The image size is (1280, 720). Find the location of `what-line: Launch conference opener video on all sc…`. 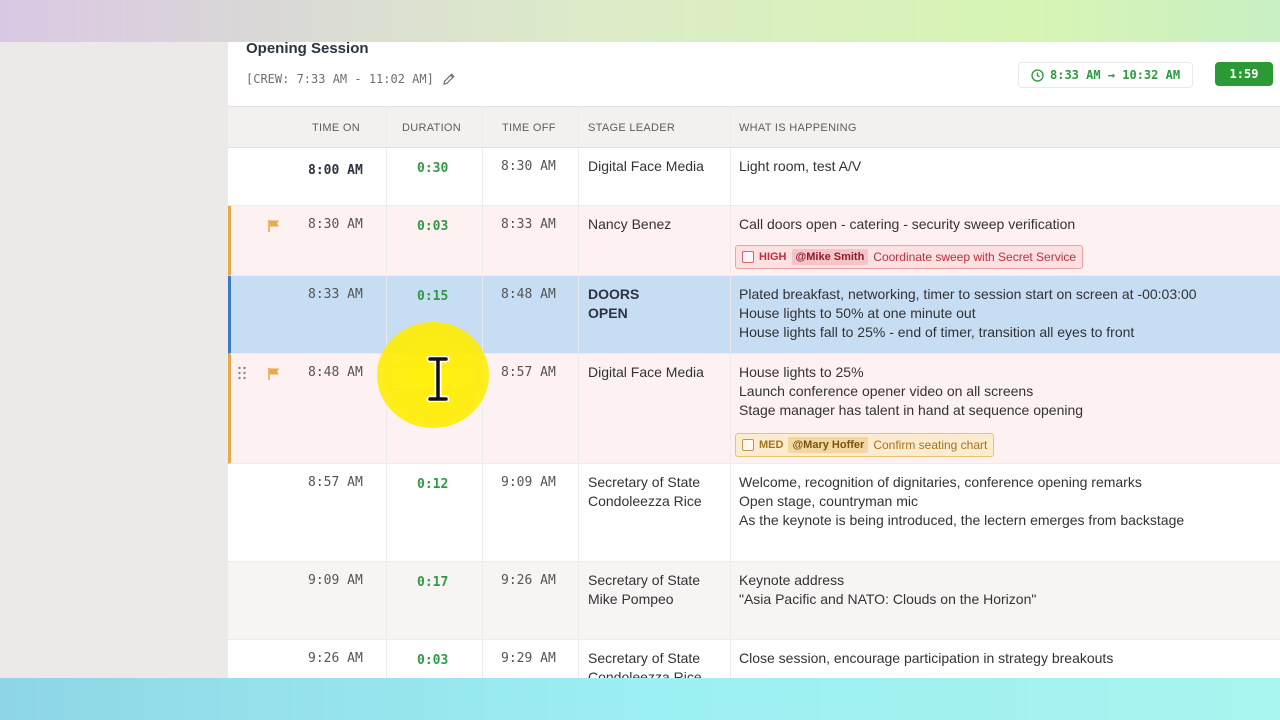

what-line: Launch conference opener video on all sc… is located at coordinates (886, 391).